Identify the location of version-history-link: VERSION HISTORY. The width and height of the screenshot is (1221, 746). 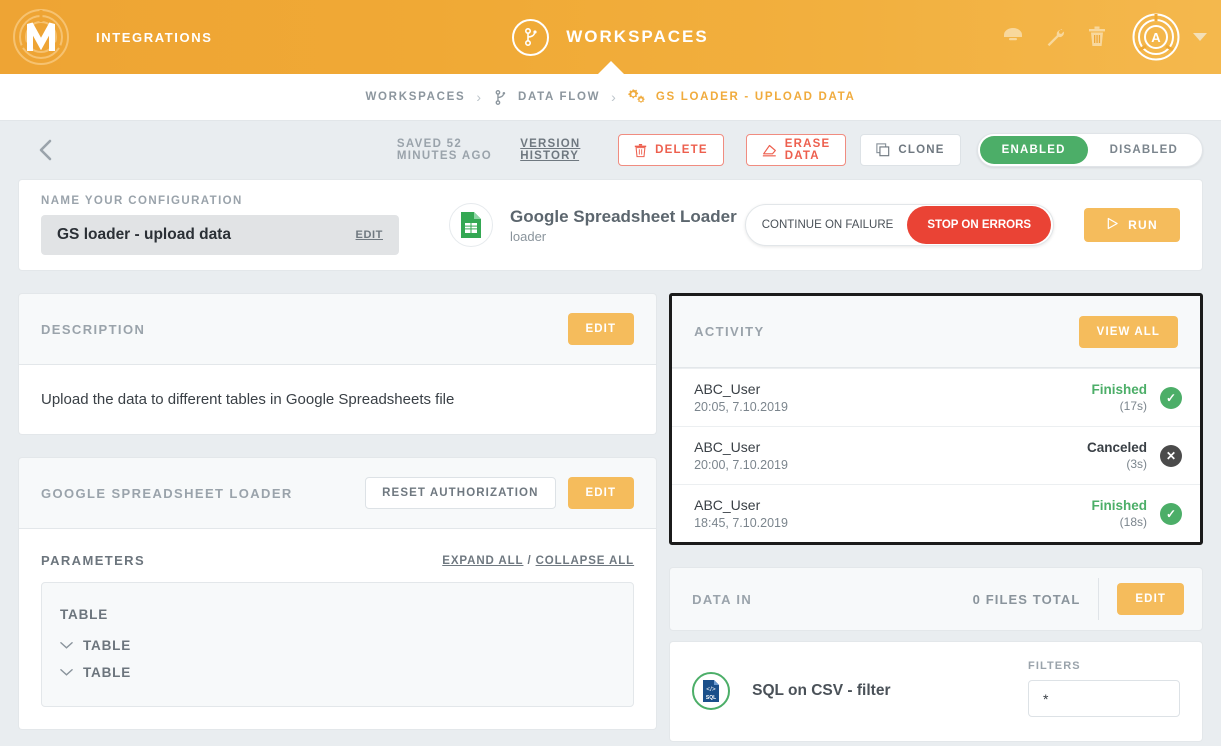
(558, 150).